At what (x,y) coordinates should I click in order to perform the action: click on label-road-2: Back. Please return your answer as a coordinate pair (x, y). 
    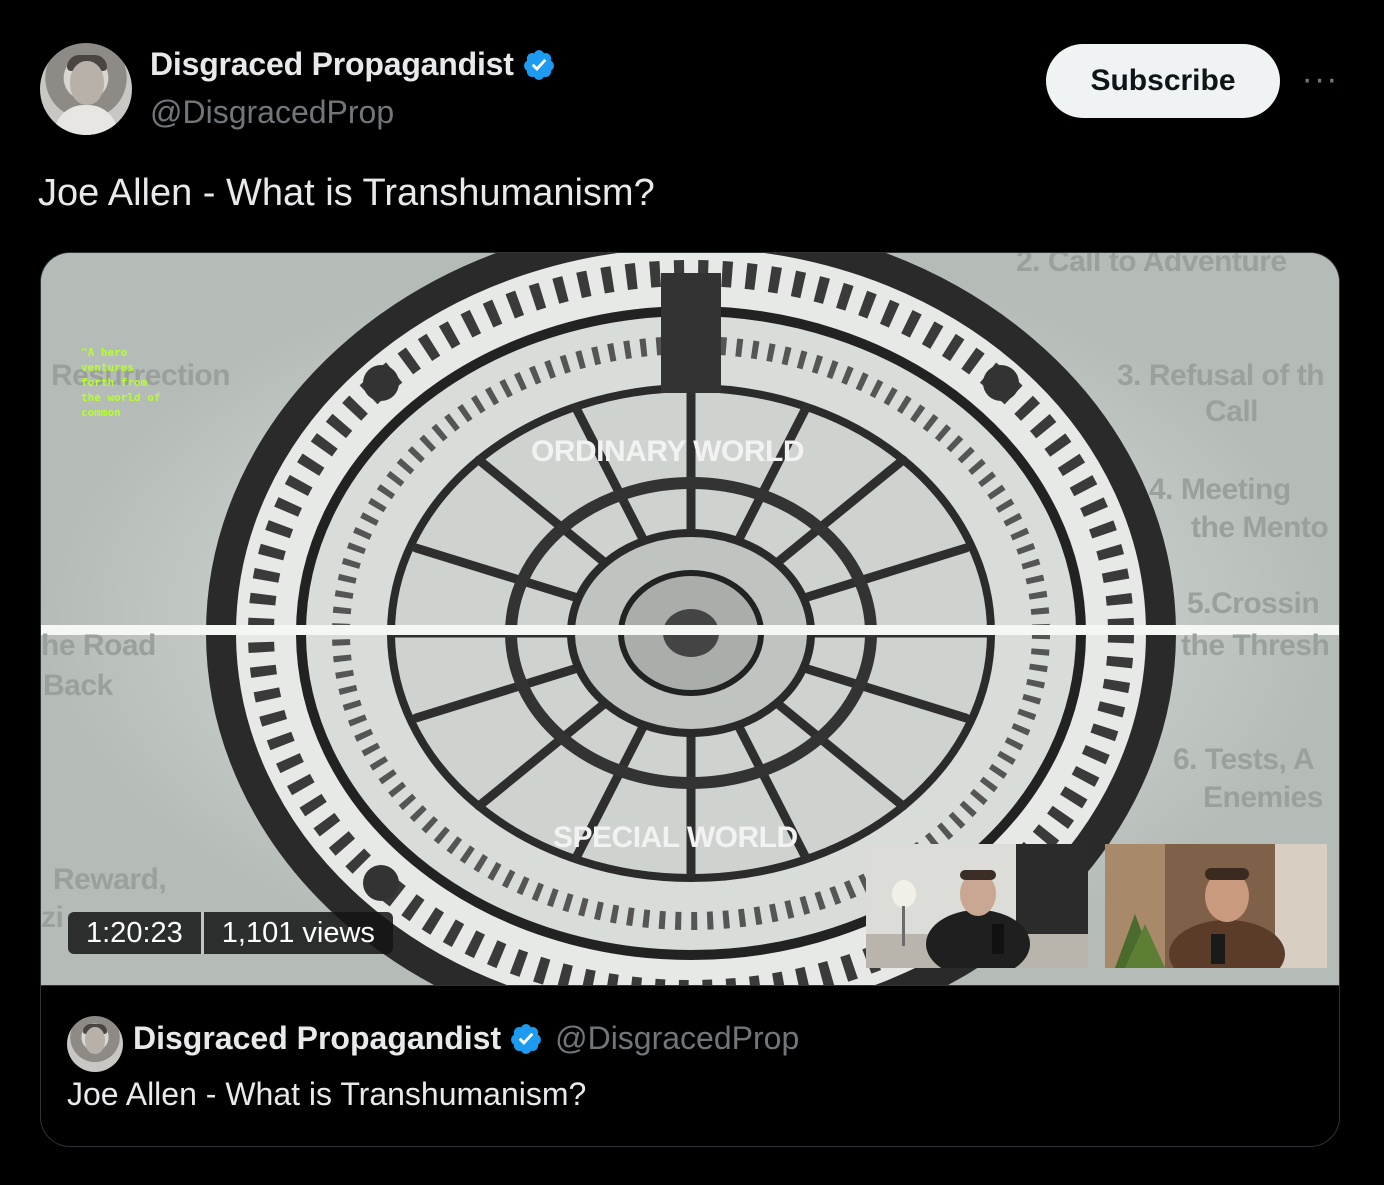
    Looking at the image, I should click on (78, 685).